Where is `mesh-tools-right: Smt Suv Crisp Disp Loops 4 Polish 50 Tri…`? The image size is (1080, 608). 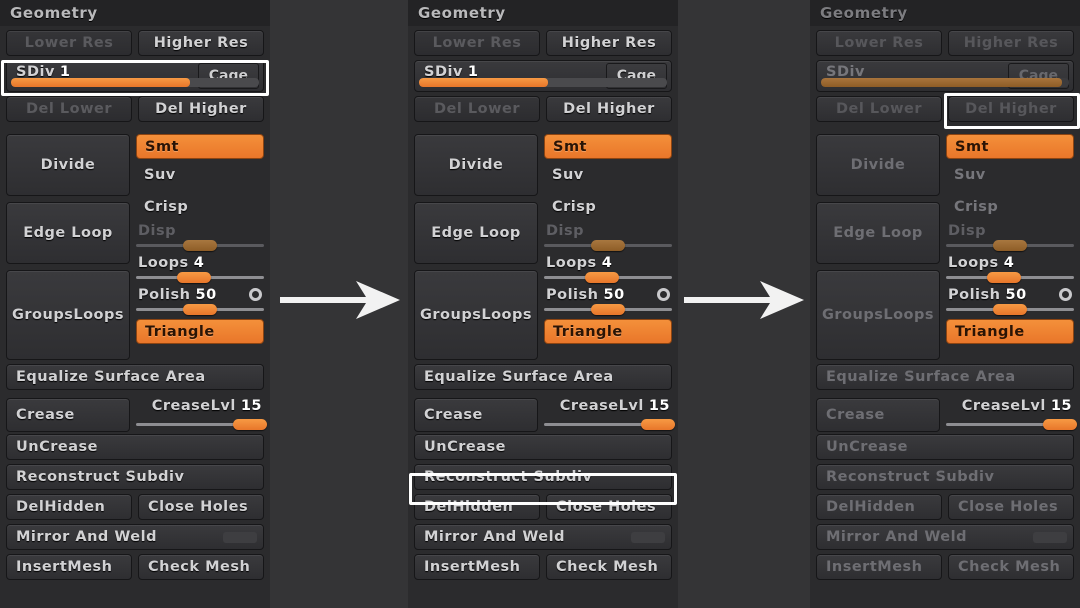
mesh-tools-right: Smt Suv Crisp Disp Loops 4 Polish 50 Tri… is located at coordinates (1010, 247).